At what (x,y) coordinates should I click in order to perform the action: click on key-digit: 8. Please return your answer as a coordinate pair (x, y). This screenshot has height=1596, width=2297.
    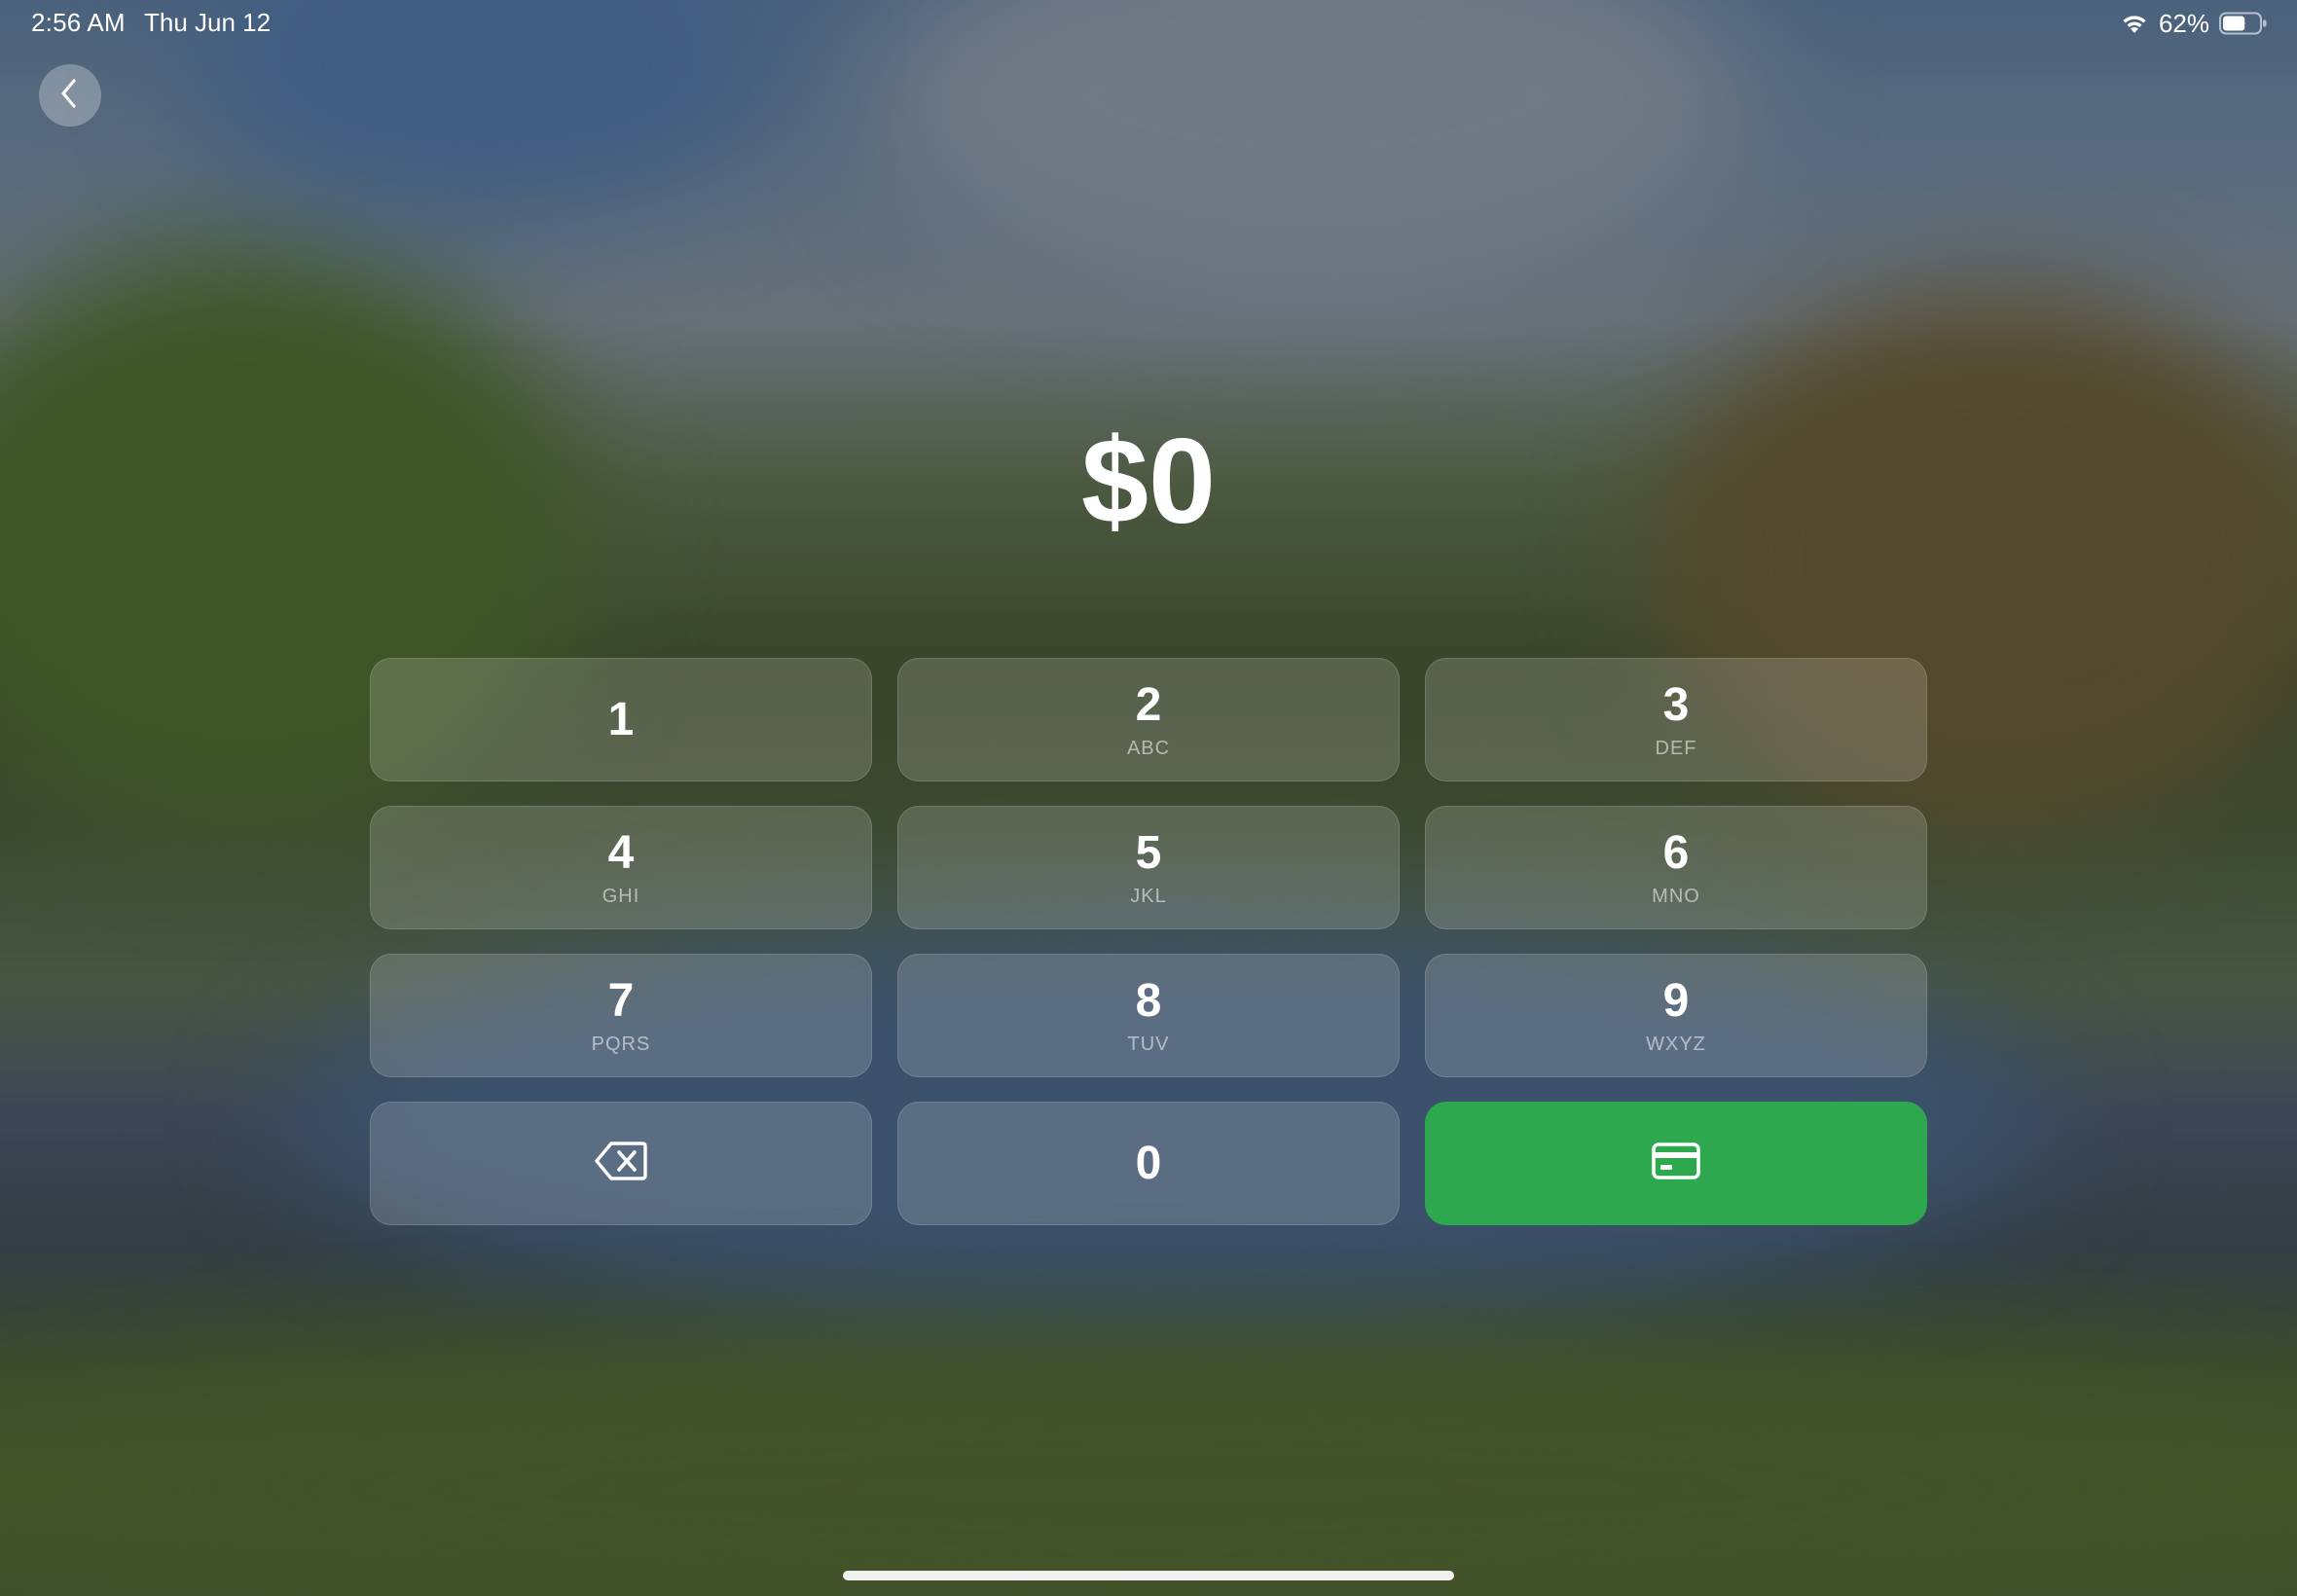
    Looking at the image, I should click on (1148, 1001).